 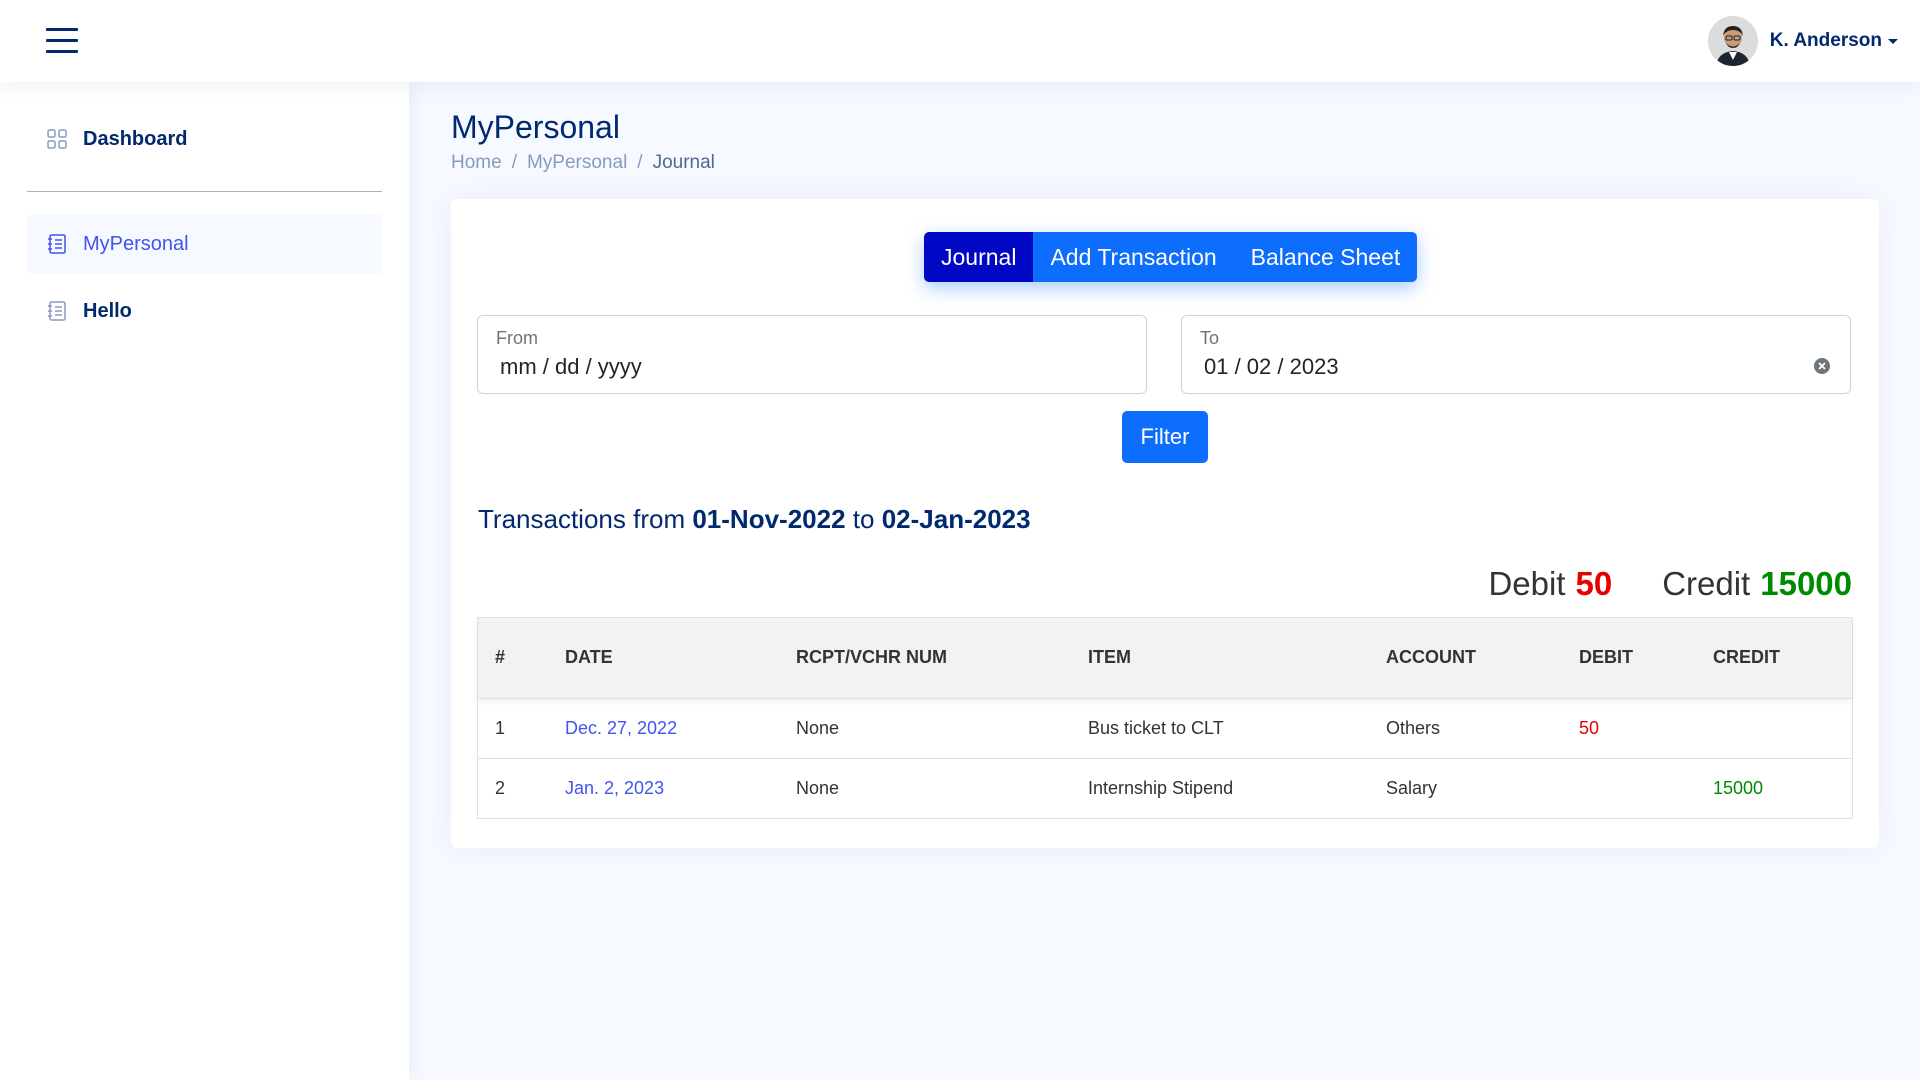 What do you see at coordinates (1589, 727) in the screenshot?
I see `row-debit: 50` at bounding box center [1589, 727].